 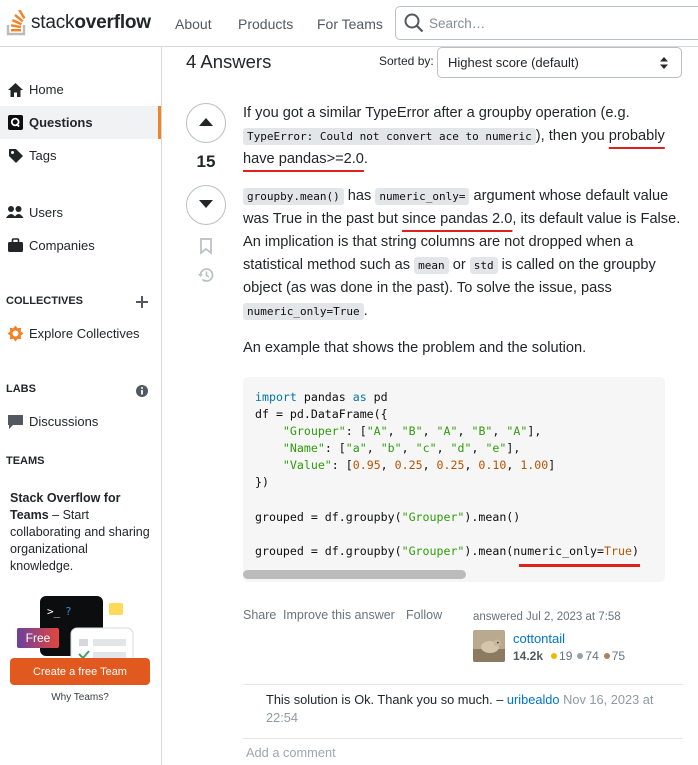 I want to click on sidebar-item-label: Users, so click(x=46, y=212).